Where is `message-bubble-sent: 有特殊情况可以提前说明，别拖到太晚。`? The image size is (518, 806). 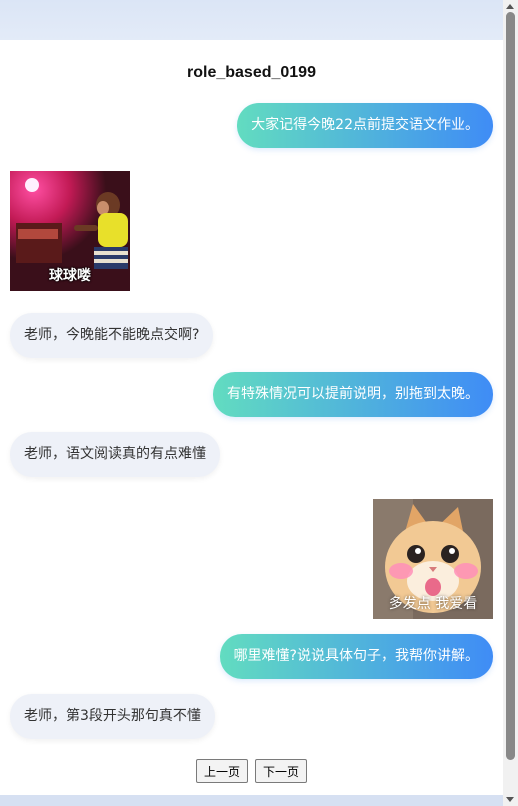 message-bubble-sent: 有特殊情况可以提前说明，别拖到太晚。 is located at coordinates (353, 394).